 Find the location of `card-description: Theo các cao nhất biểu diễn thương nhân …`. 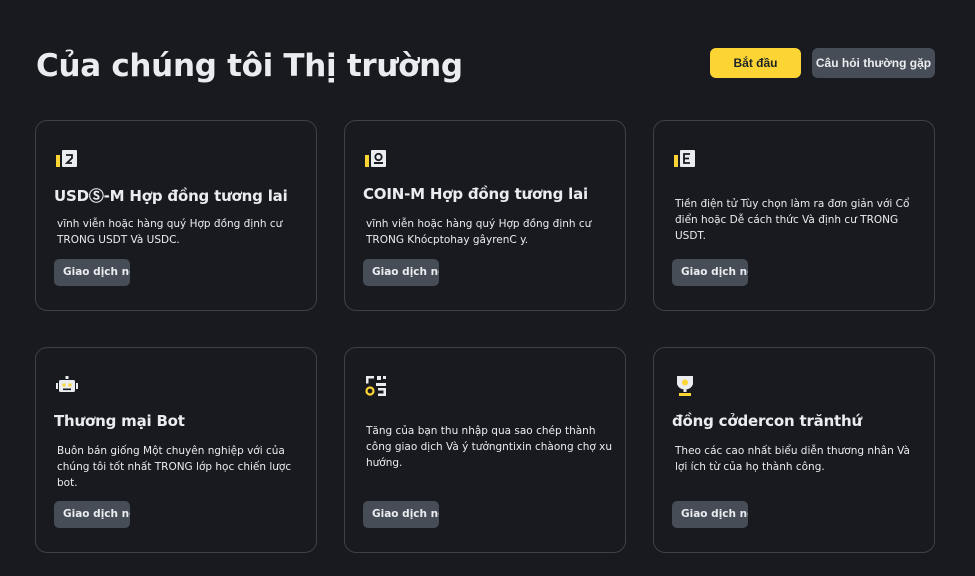

card-description: Theo các cao nhất biểu diễn thương nhân … is located at coordinates (792, 459).